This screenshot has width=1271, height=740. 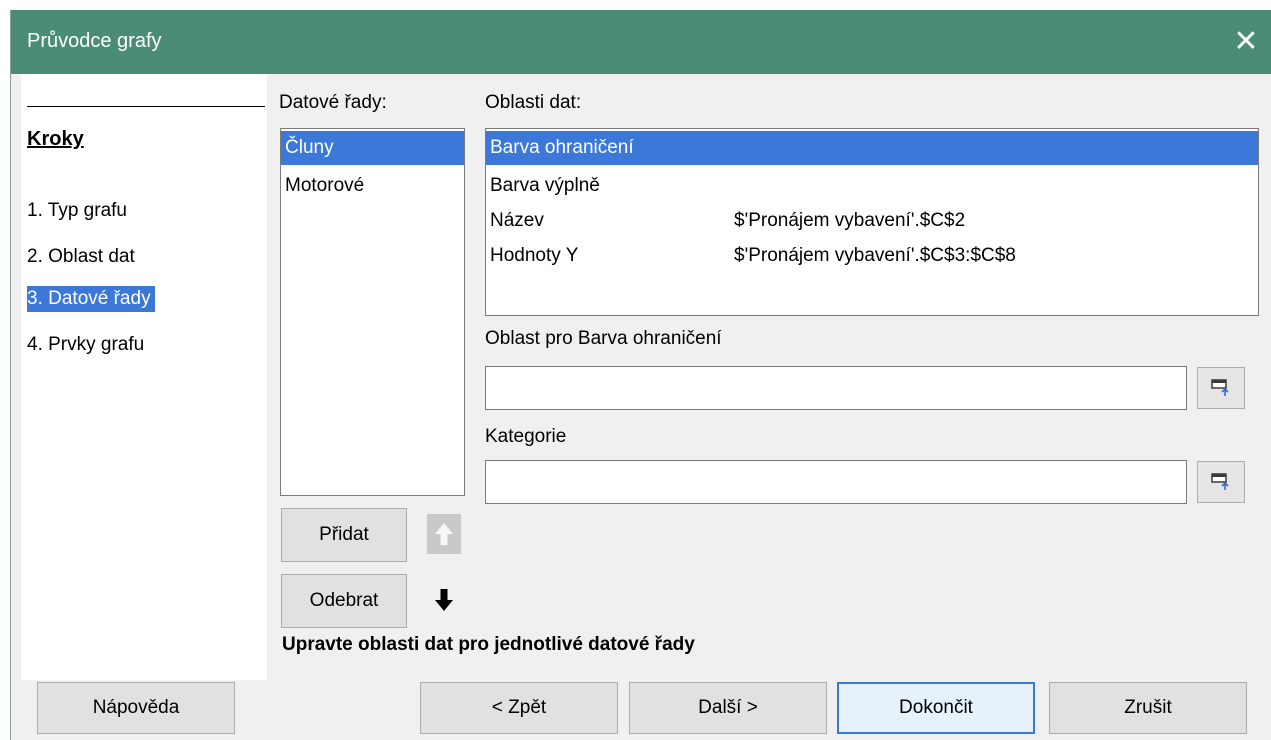 I want to click on list-item: Čluny, so click(x=372, y=148).